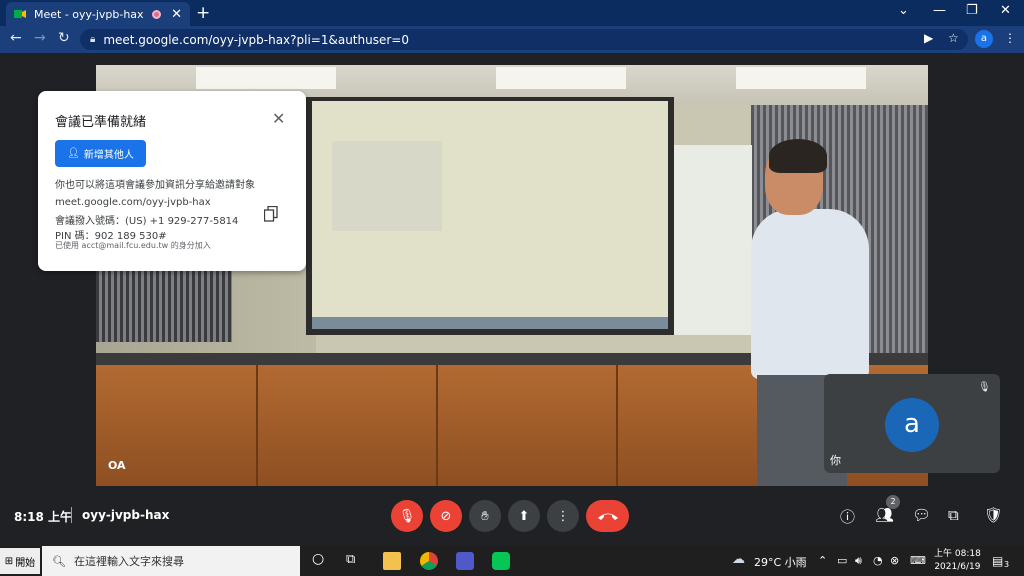  What do you see at coordinates (780, 562) in the screenshot?
I see `weather-text: 29°C 小雨` at bounding box center [780, 562].